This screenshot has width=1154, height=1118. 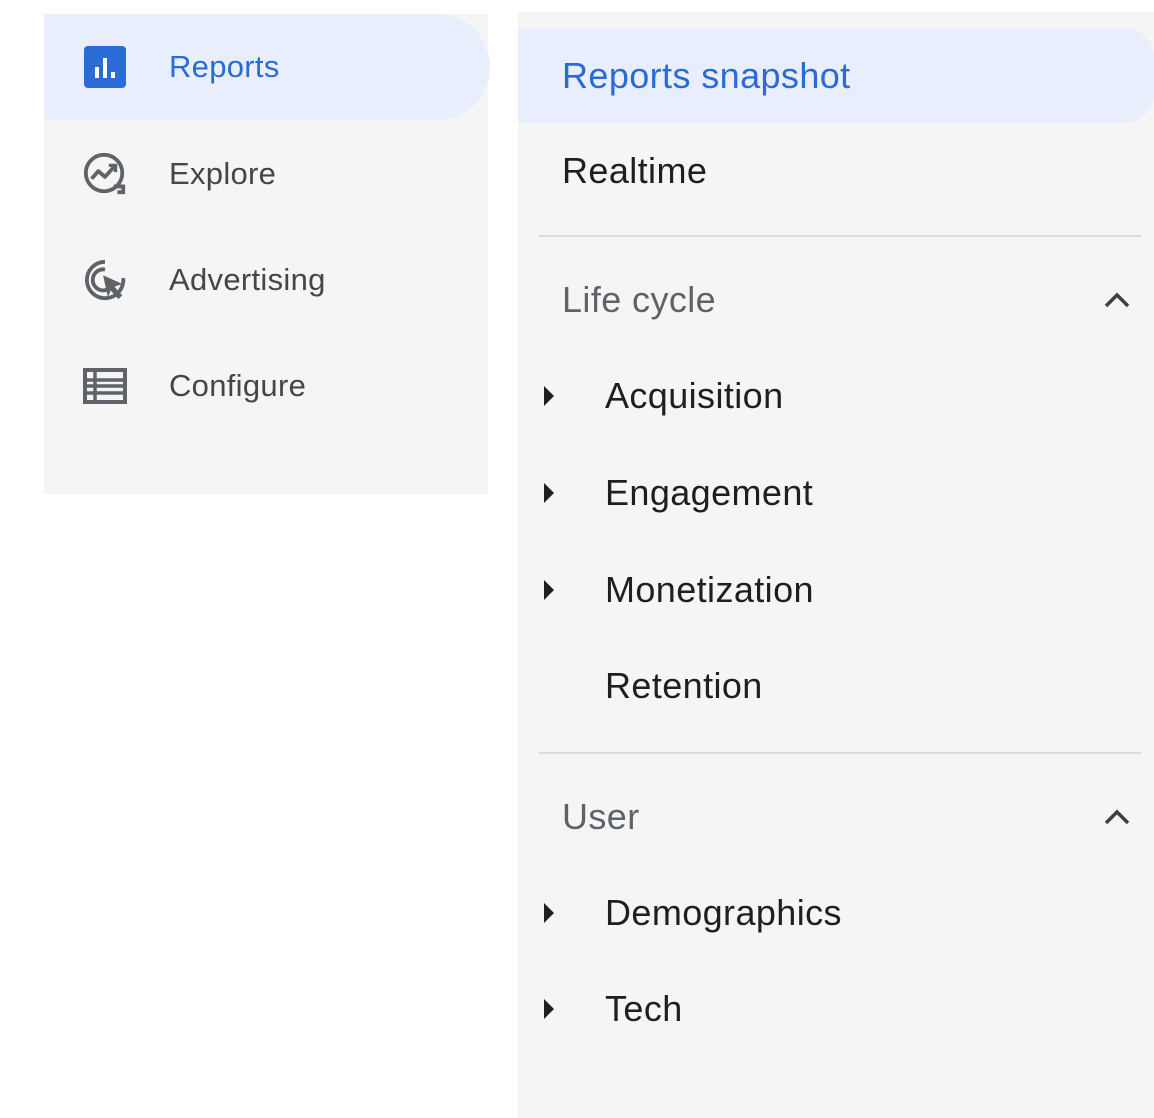 What do you see at coordinates (224, 66) in the screenshot?
I see `nav-label-reports: Reports` at bounding box center [224, 66].